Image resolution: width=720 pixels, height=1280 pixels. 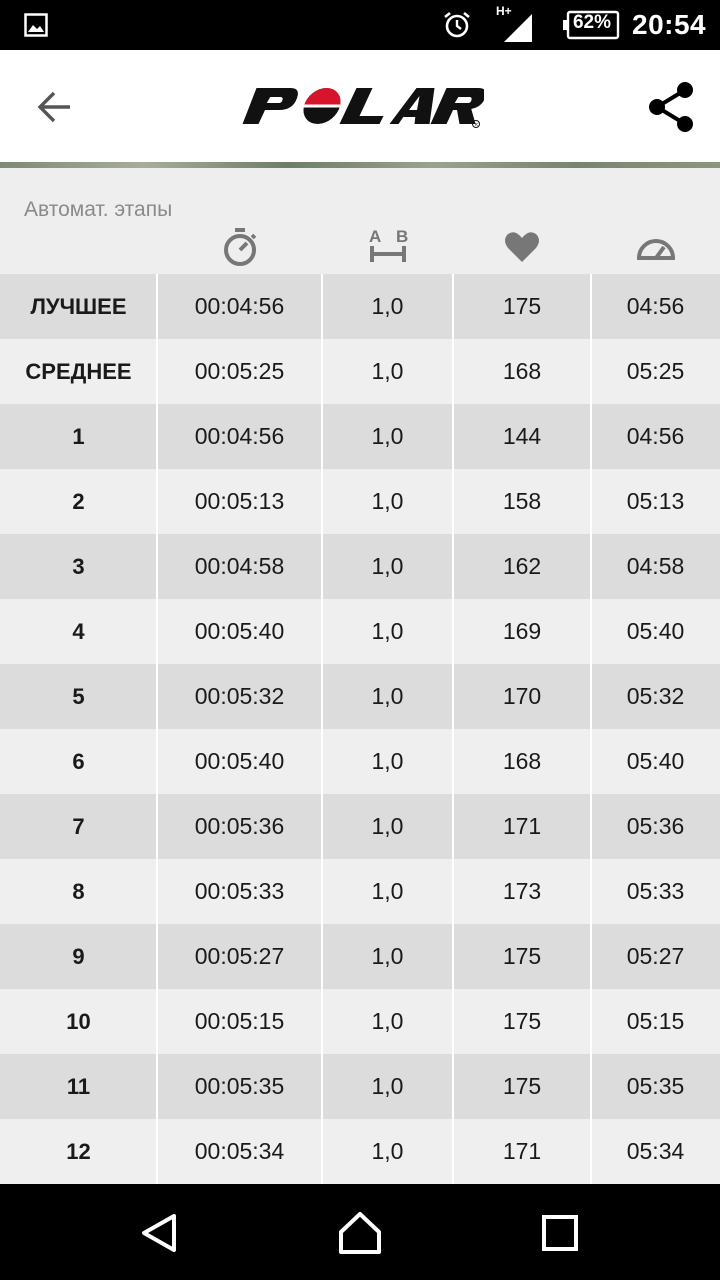 What do you see at coordinates (78, 956) in the screenshot?
I see `lap-label: 9` at bounding box center [78, 956].